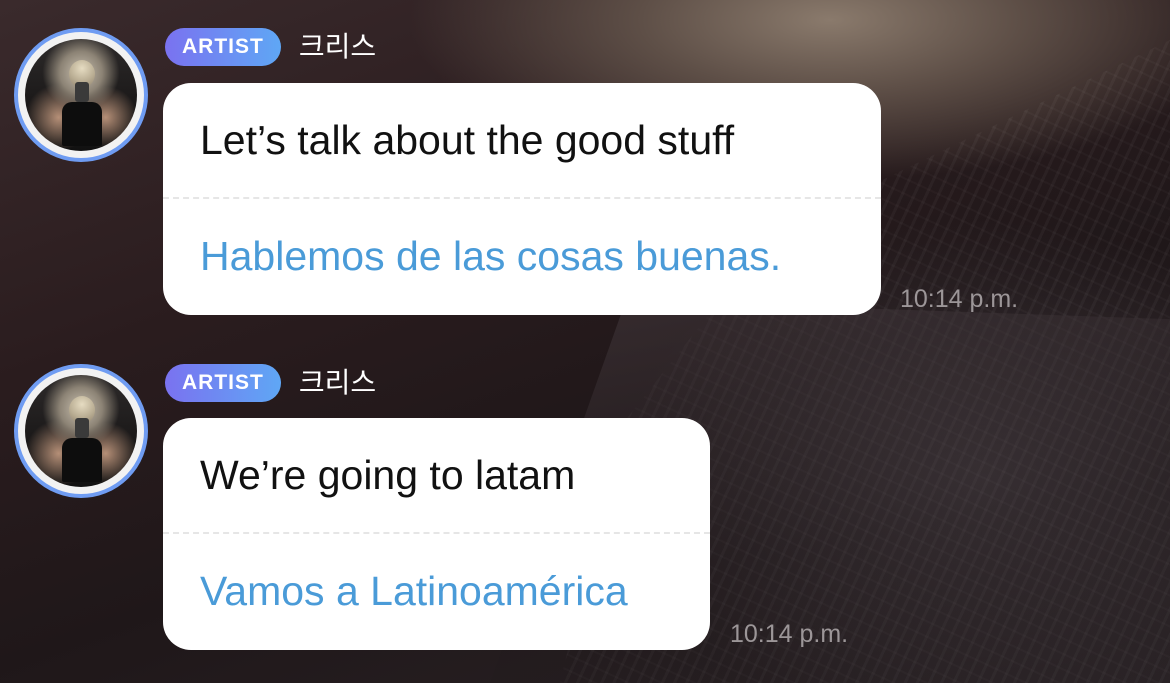 The width and height of the screenshot is (1170, 683). What do you see at coordinates (388, 475) in the screenshot?
I see `message-text: We’re going to latam` at bounding box center [388, 475].